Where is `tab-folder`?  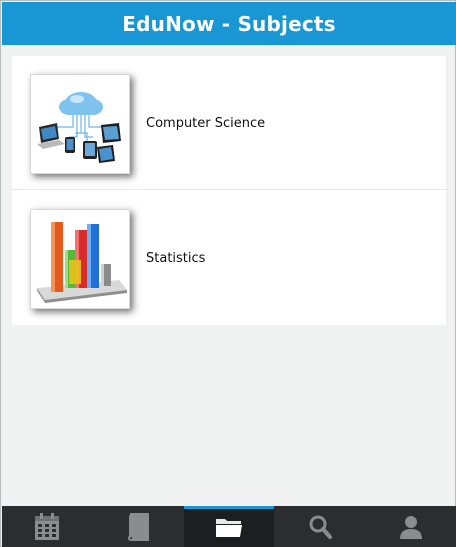
tab-folder is located at coordinates (229, 526).